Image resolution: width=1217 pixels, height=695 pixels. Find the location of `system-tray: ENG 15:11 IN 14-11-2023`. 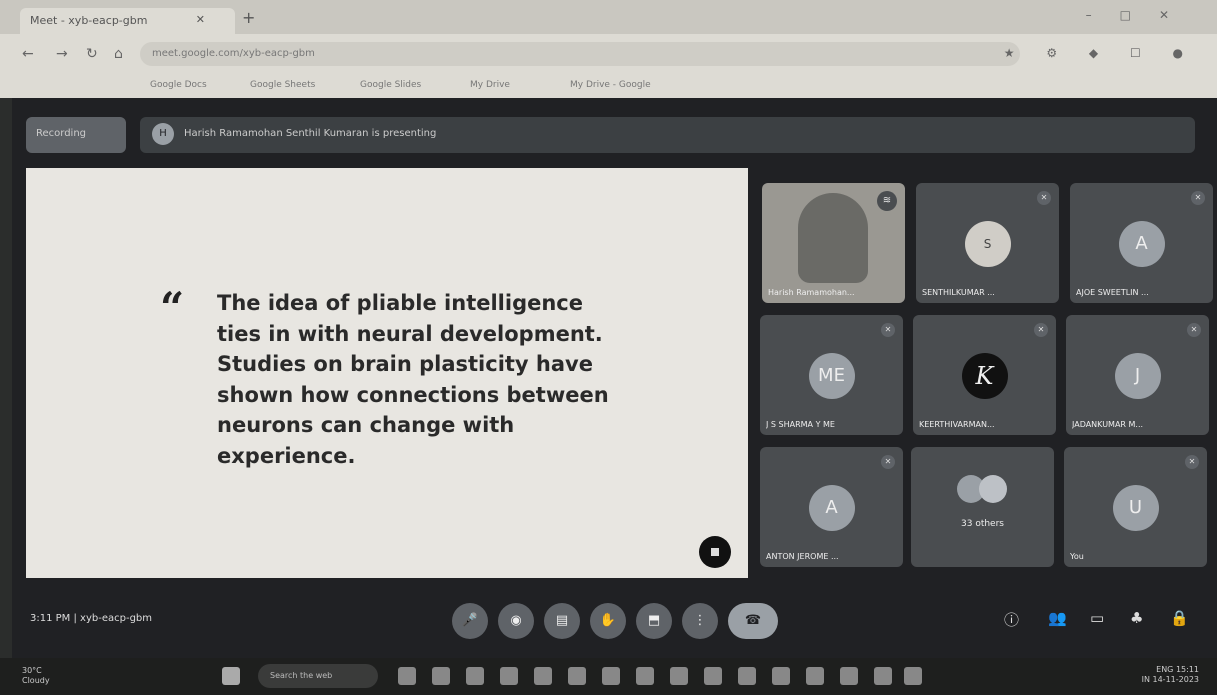

system-tray: ENG 15:11 IN 14-11-2023 is located at coordinates (1170, 675).